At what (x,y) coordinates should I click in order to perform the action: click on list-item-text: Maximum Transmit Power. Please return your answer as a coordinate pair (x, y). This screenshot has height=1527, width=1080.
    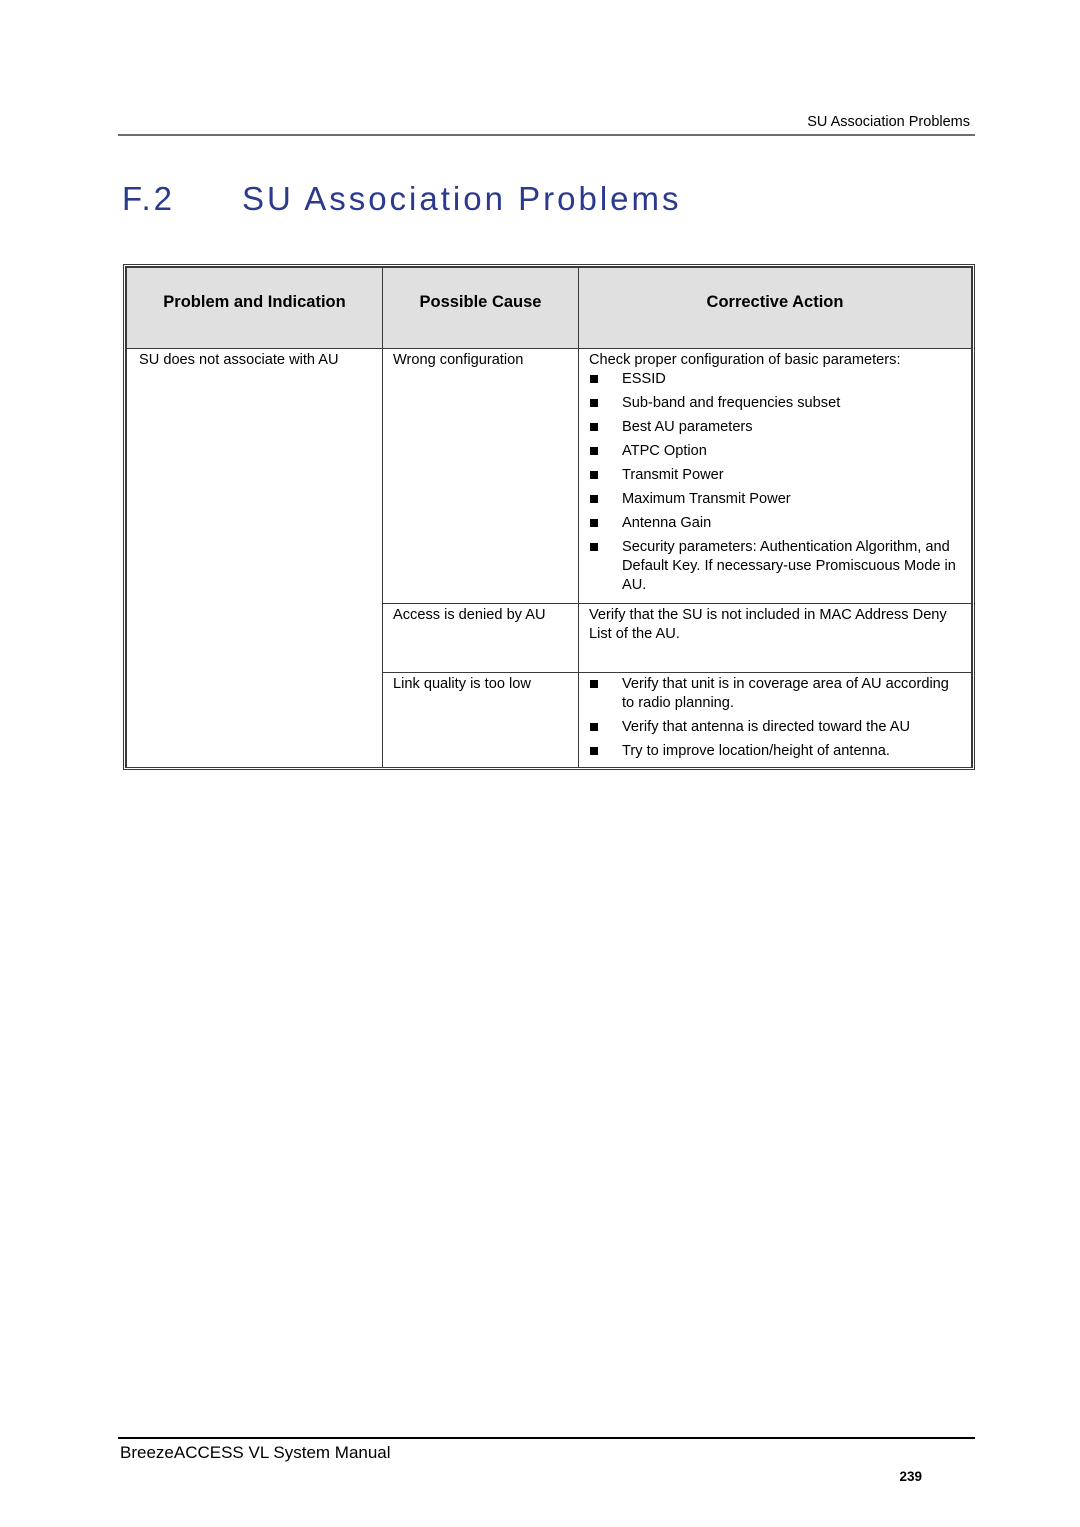
    Looking at the image, I should click on (706, 499).